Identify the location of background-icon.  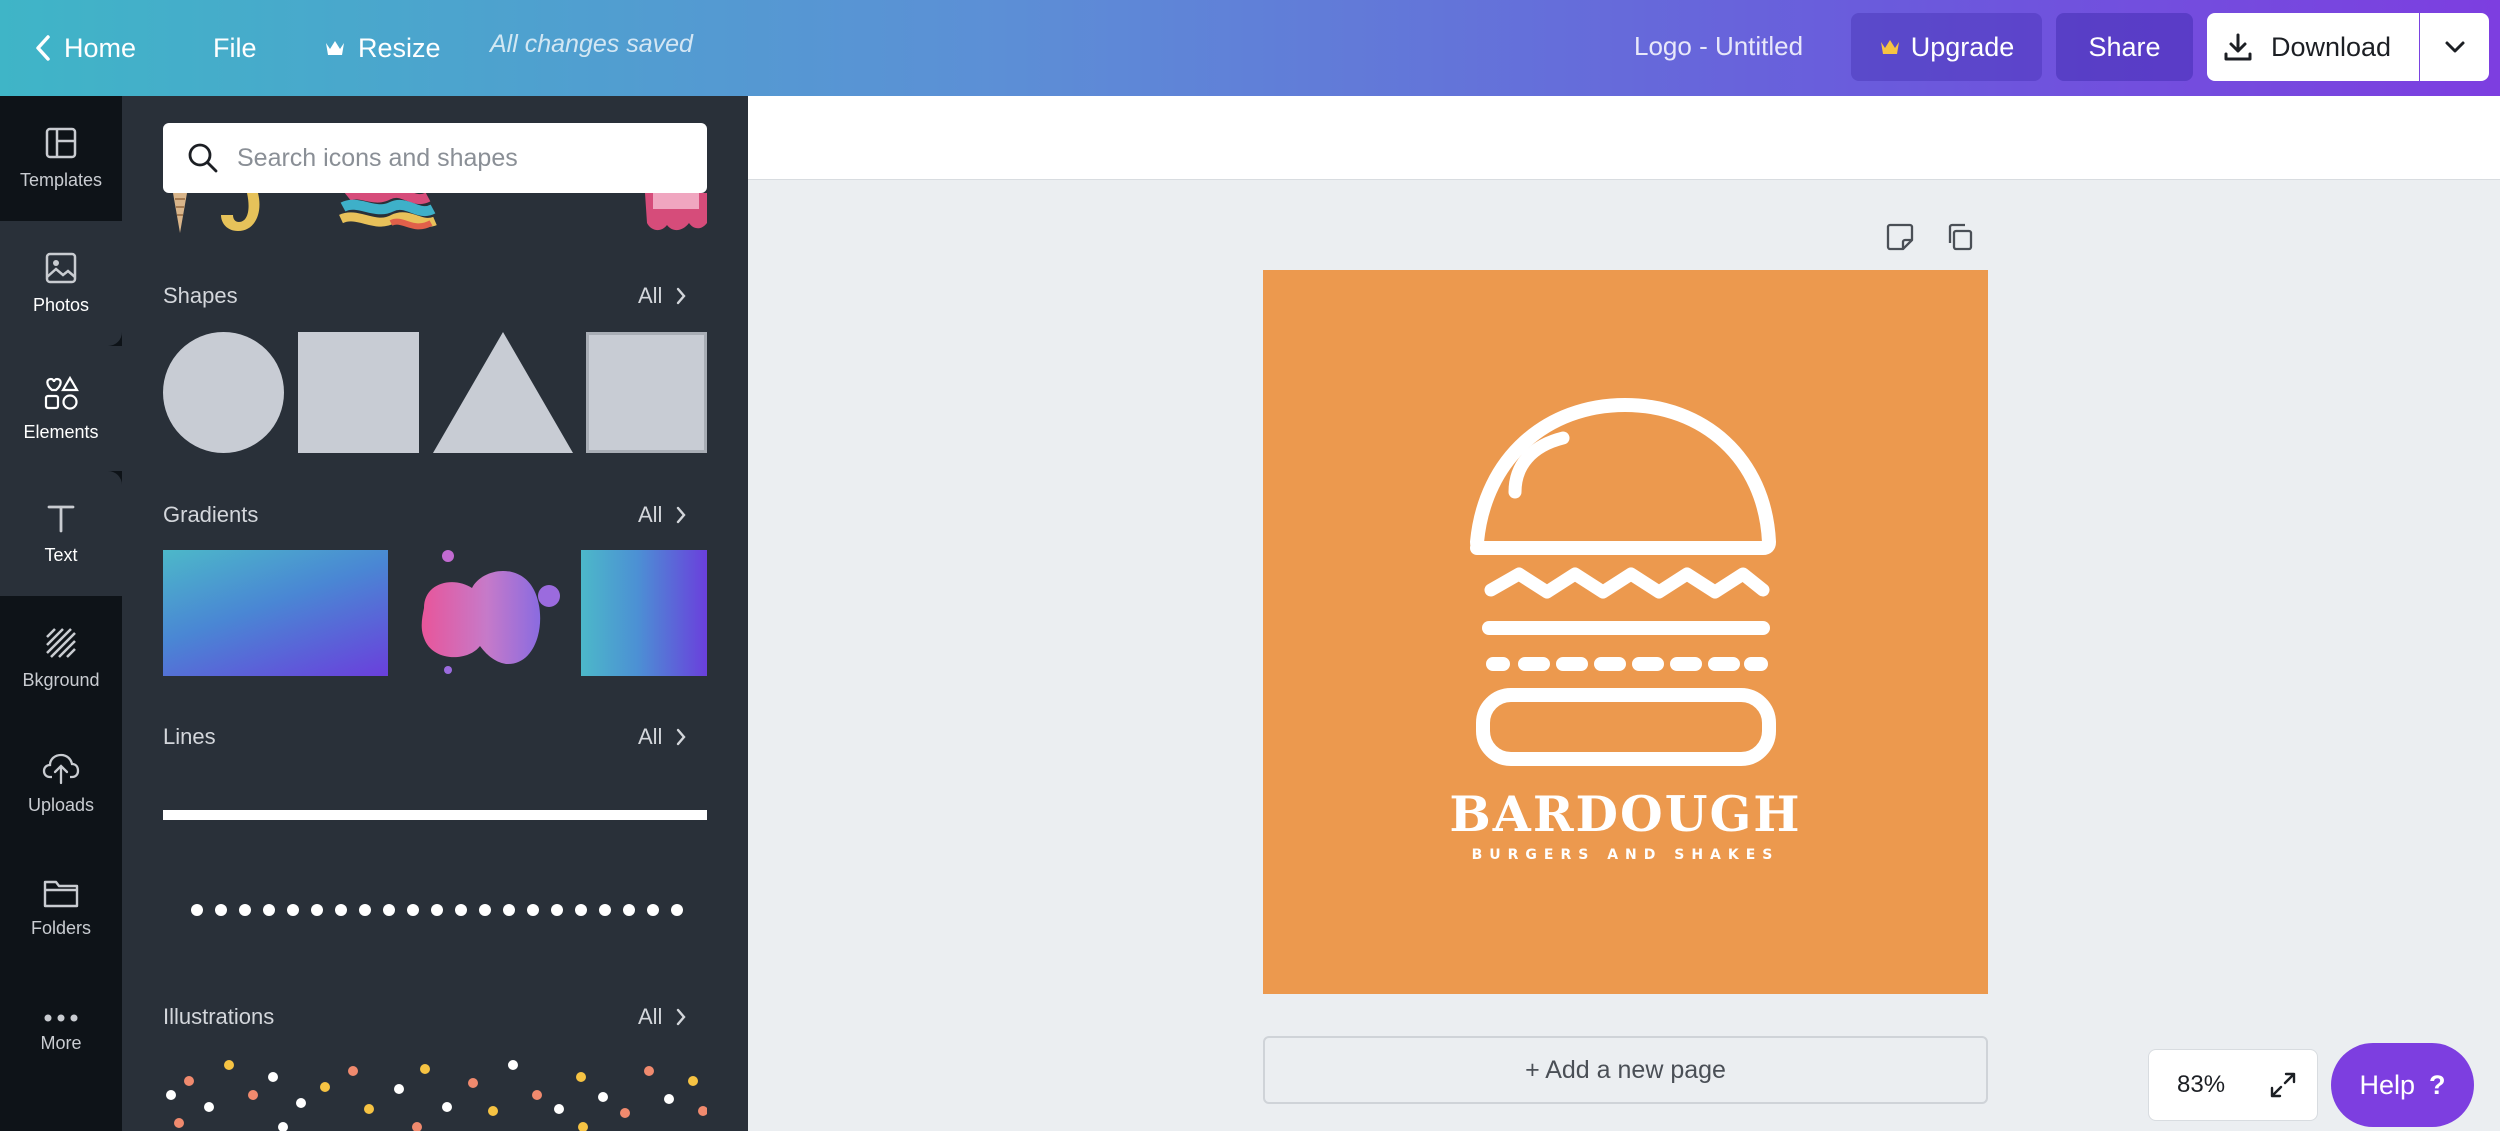
(61, 643).